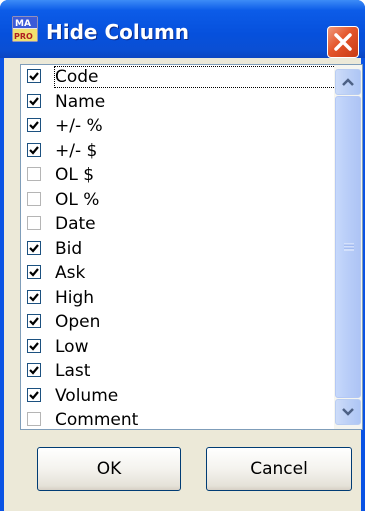  What do you see at coordinates (177, 126) in the screenshot?
I see `list-item: +/- %` at bounding box center [177, 126].